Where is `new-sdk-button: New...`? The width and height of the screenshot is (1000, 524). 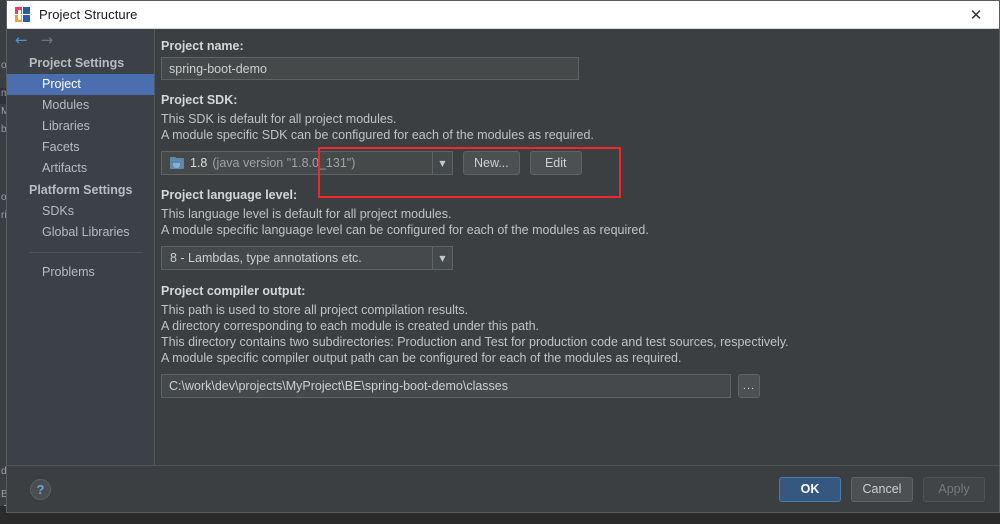
new-sdk-button: New... is located at coordinates (491, 163).